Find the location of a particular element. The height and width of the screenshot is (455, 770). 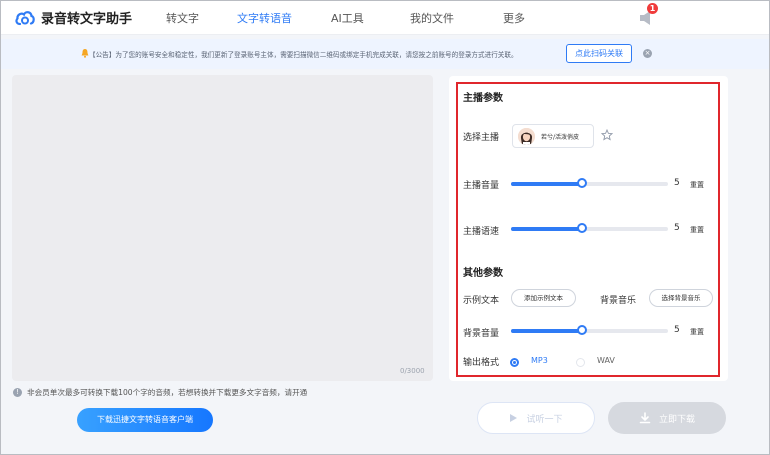

member-tip-text: 非会员单次最多可转换下载100个字的音频，若想转换并下载更多文字音频，请开通 is located at coordinates (167, 392).